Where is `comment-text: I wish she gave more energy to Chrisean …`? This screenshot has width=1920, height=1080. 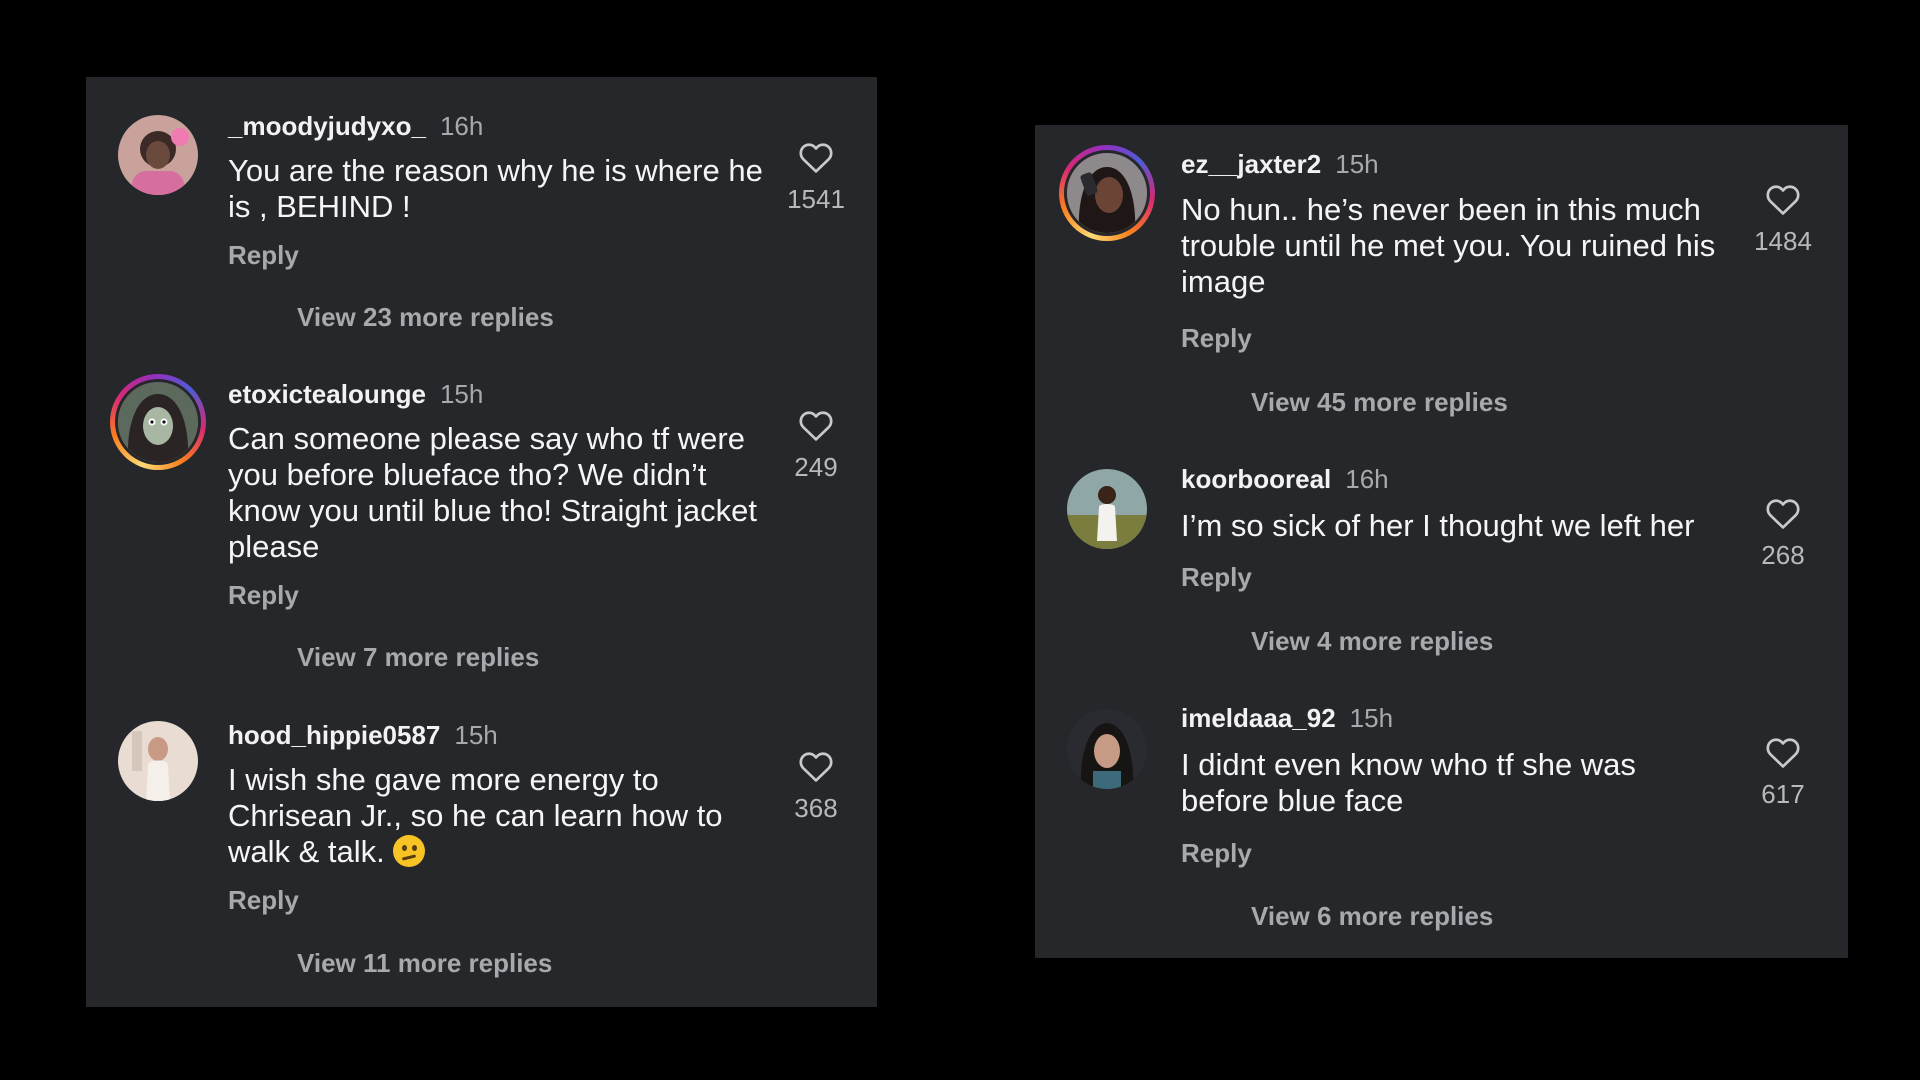 comment-text: I wish she gave more energy to Chrisean … is located at coordinates (500, 816).